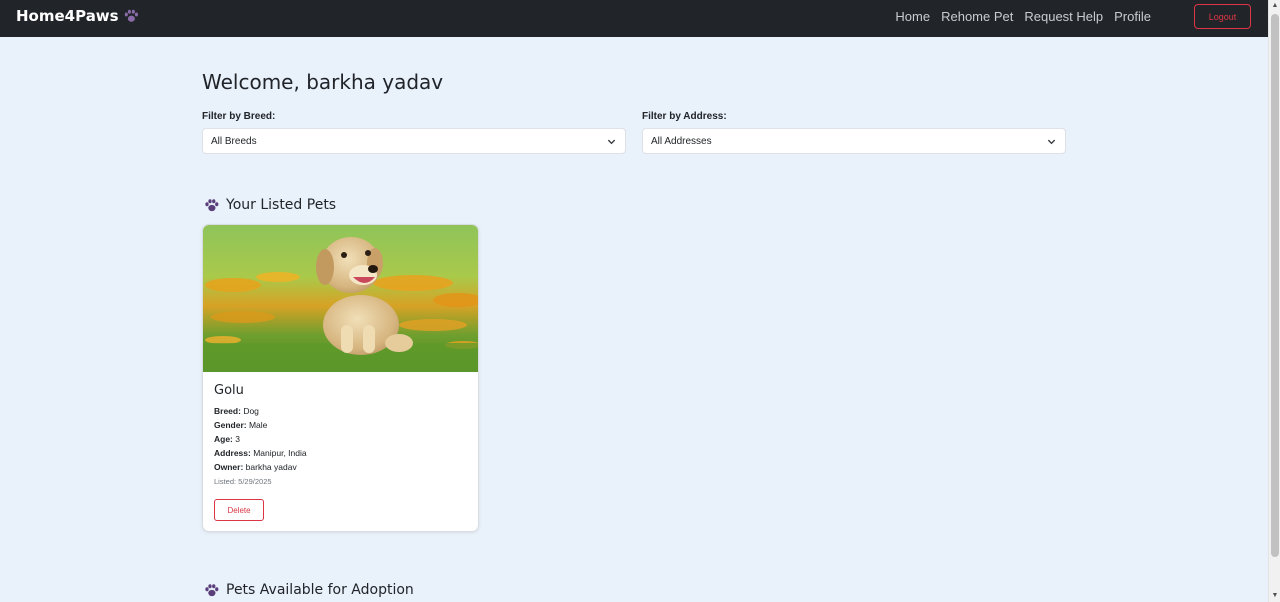 The height and width of the screenshot is (602, 1280). I want to click on address-filter-select: All Addresses, so click(854, 141).